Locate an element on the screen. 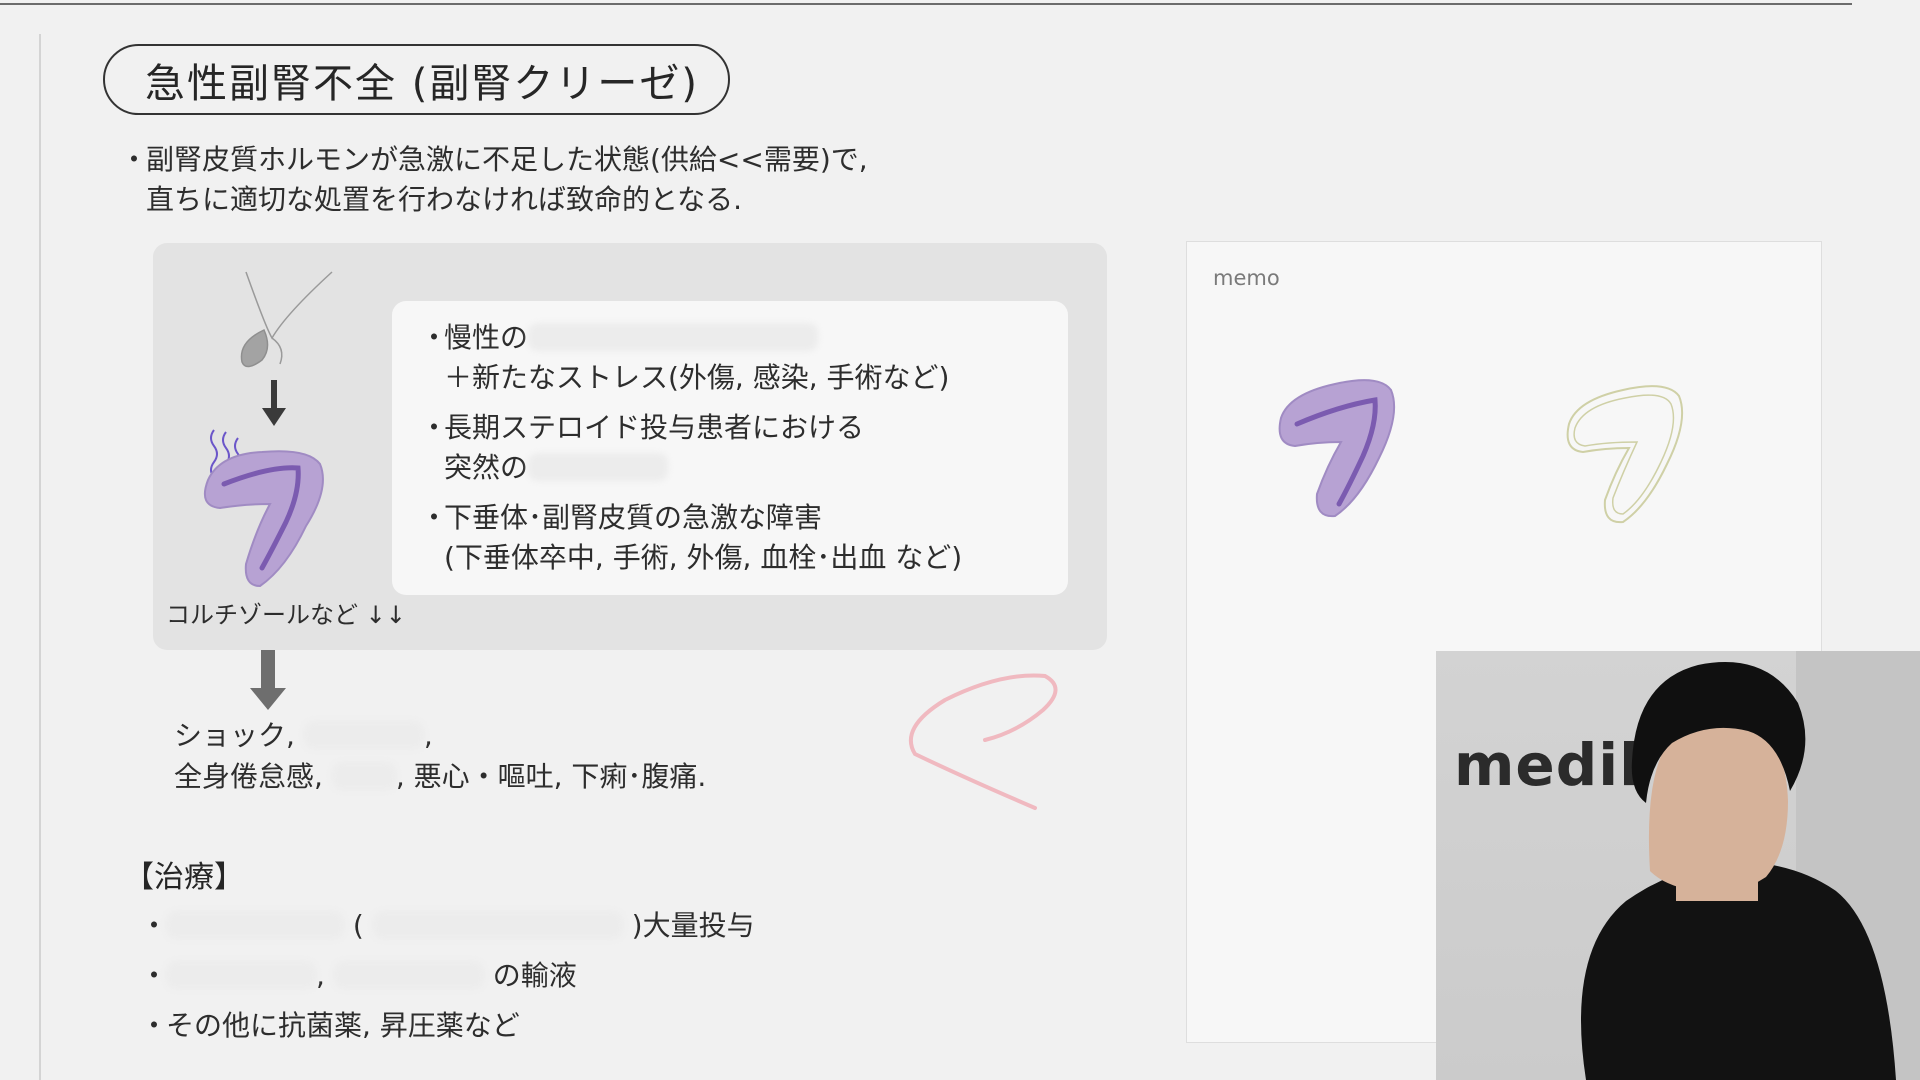 The width and height of the screenshot is (1920, 1080). presenter-silhouette is located at coordinates (1750, 865).